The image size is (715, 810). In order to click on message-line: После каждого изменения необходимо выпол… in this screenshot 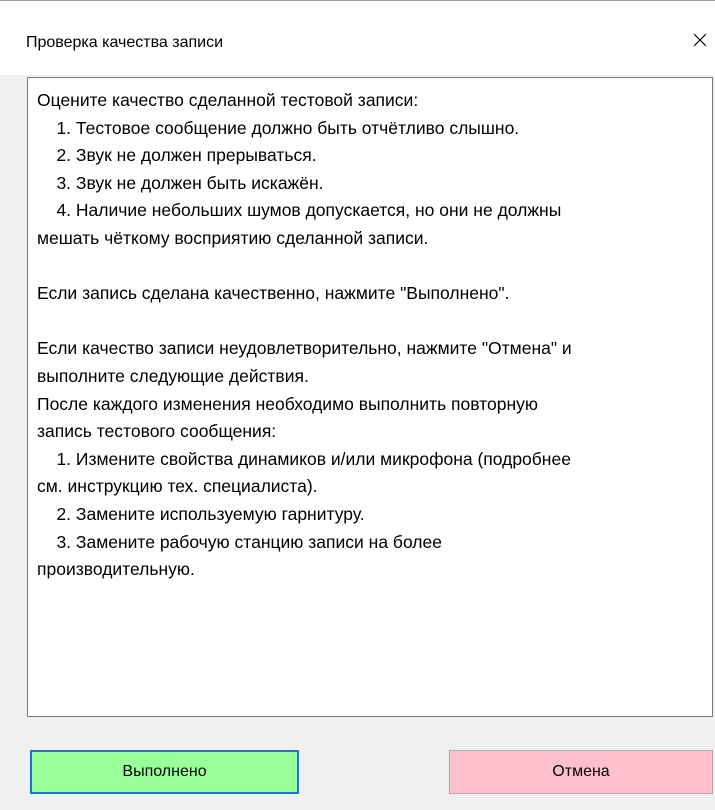, I will do `click(287, 403)`.